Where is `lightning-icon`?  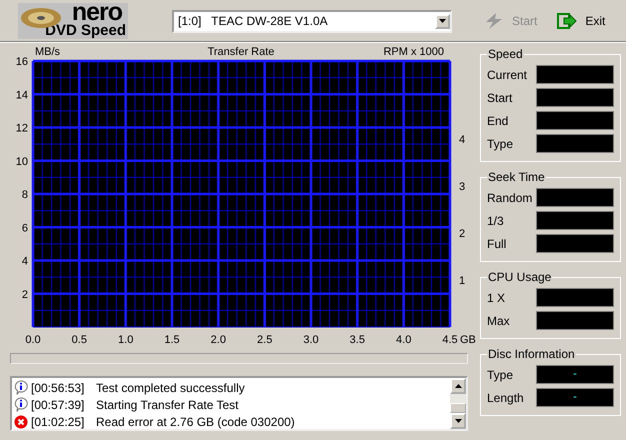 lightning-icon is located at coordinates (494, 21).